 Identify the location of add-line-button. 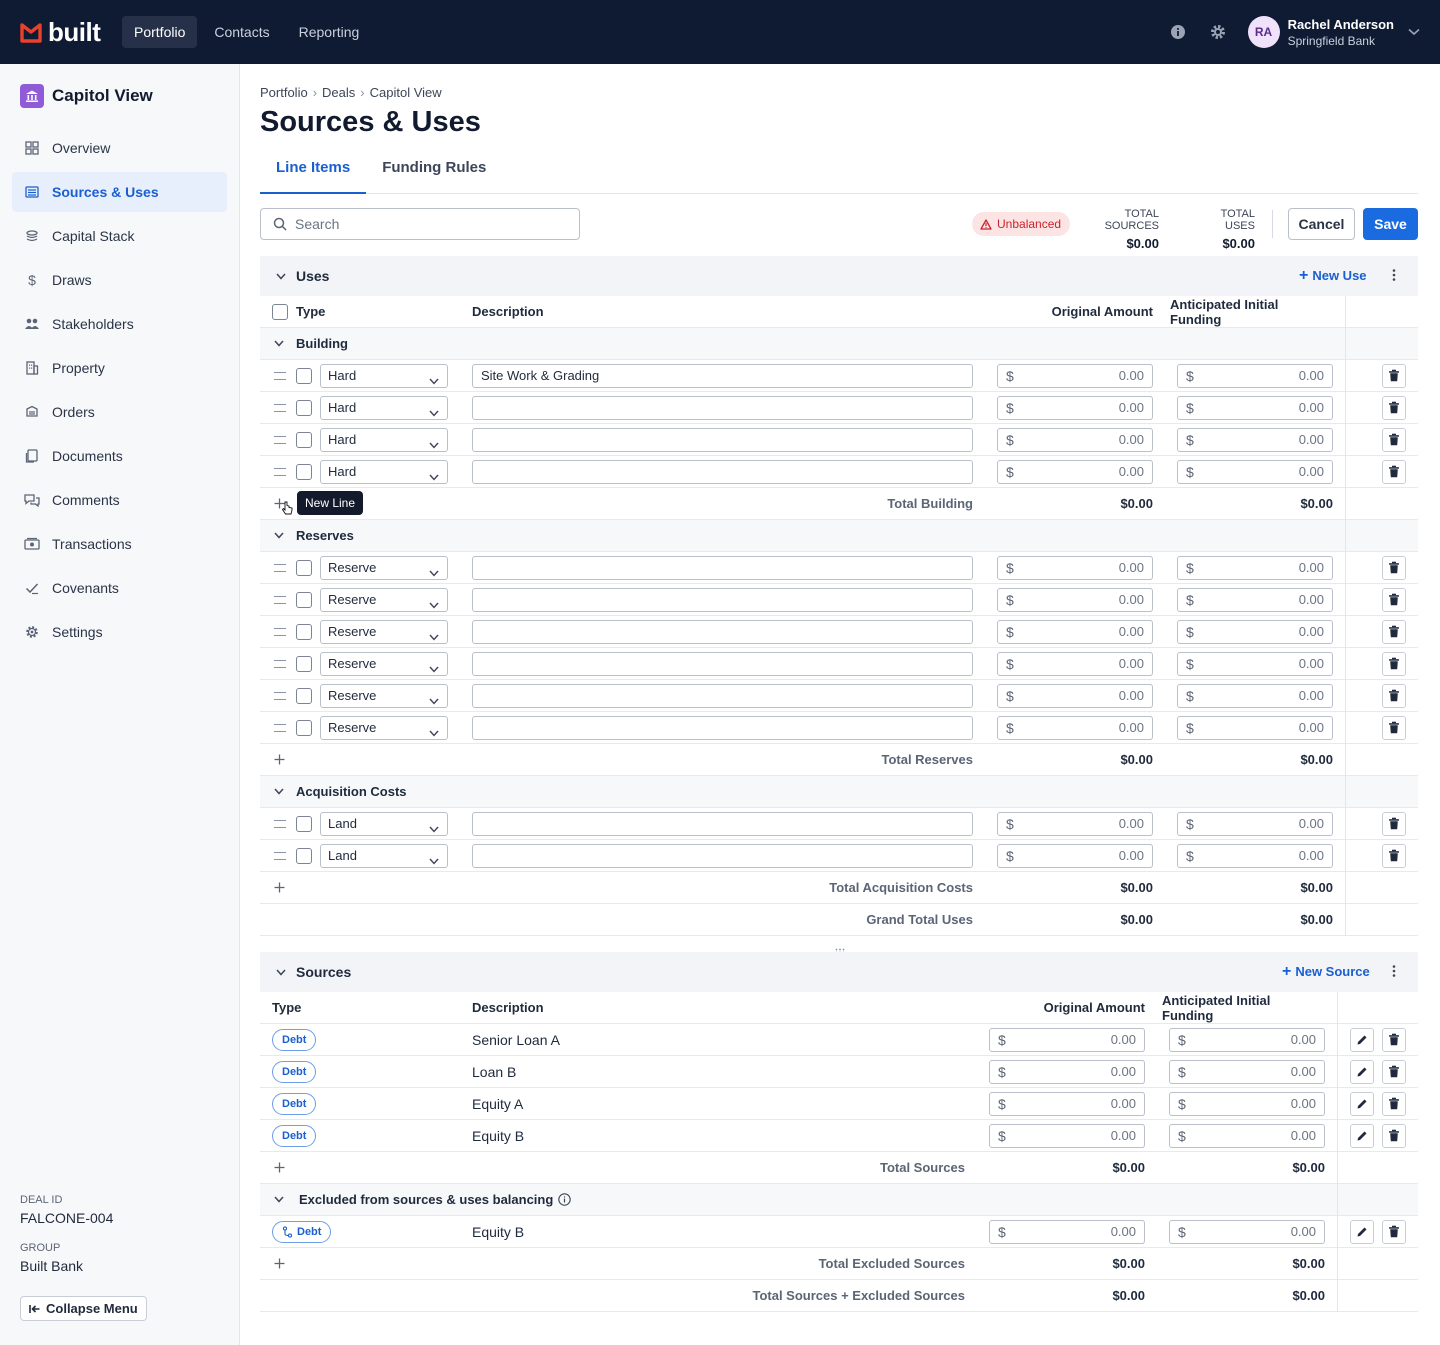
(280, 759).